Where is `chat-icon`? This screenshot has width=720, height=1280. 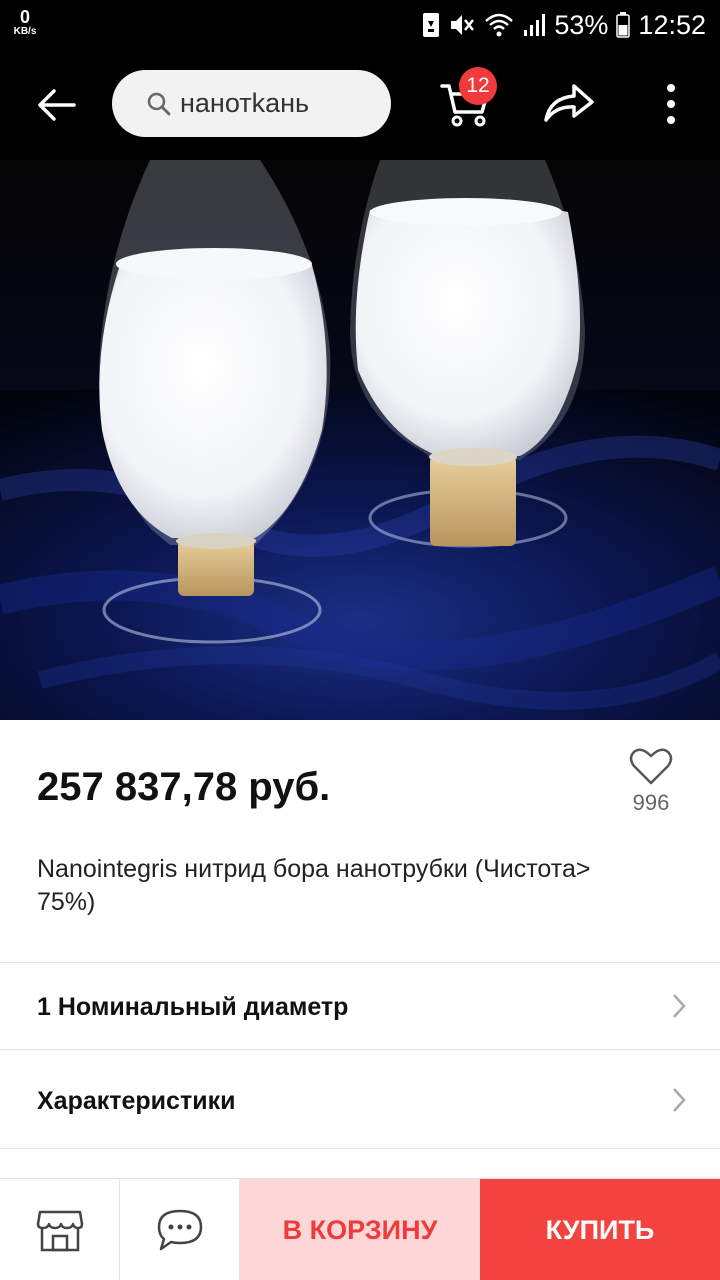 chat-icon is located at coordinates (179, 1230).